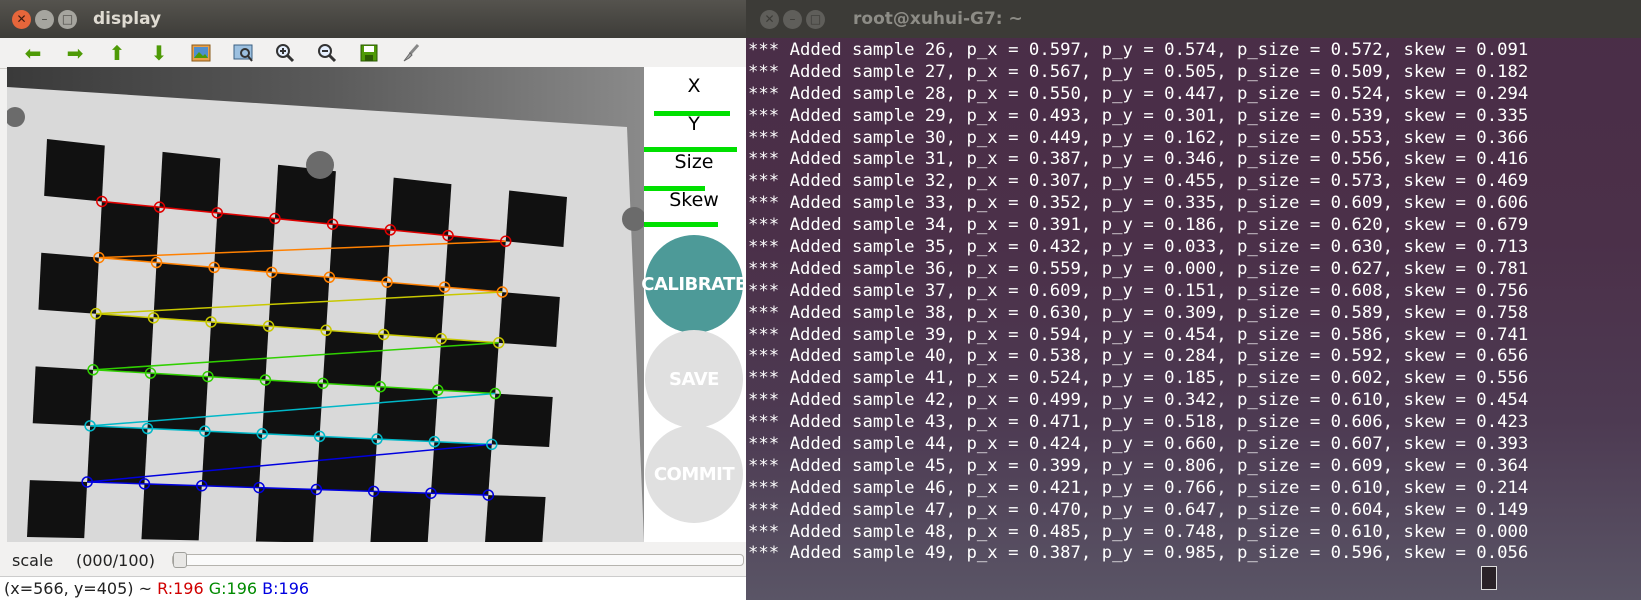  What do you see at coordinates (44, 19) in the screenshot?
I see `minimize-window-button: –` at bounding box center [44, 19].